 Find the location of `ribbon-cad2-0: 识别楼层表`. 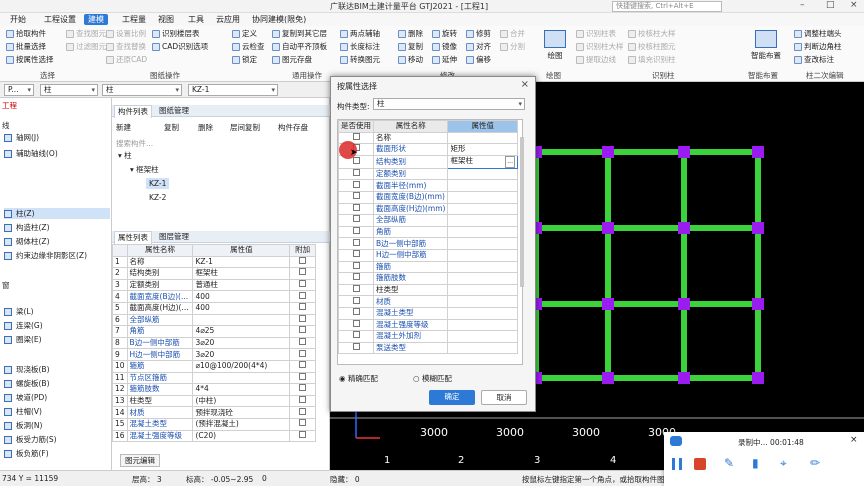

ribbon-cad2-0: 识别楼层表 is located at coordinates (176, 33).